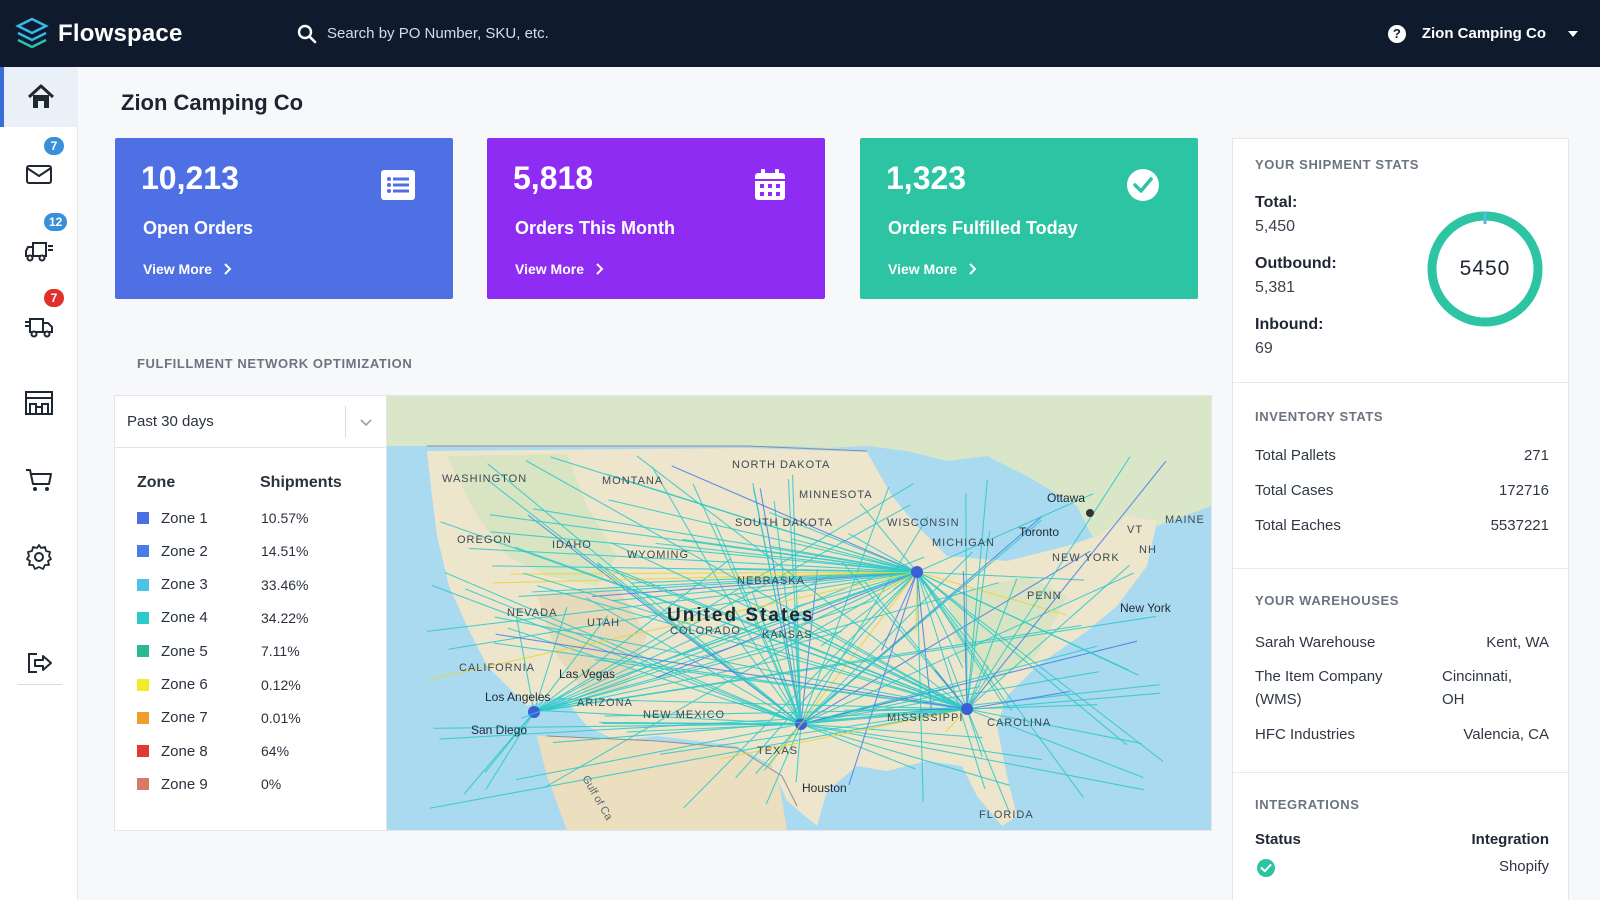 This screenshot has width=1600, height=900. Describe the element at coordinates (1517, 642) in the screenshot. I see `warehouse-location: Kent, WA` at that location.